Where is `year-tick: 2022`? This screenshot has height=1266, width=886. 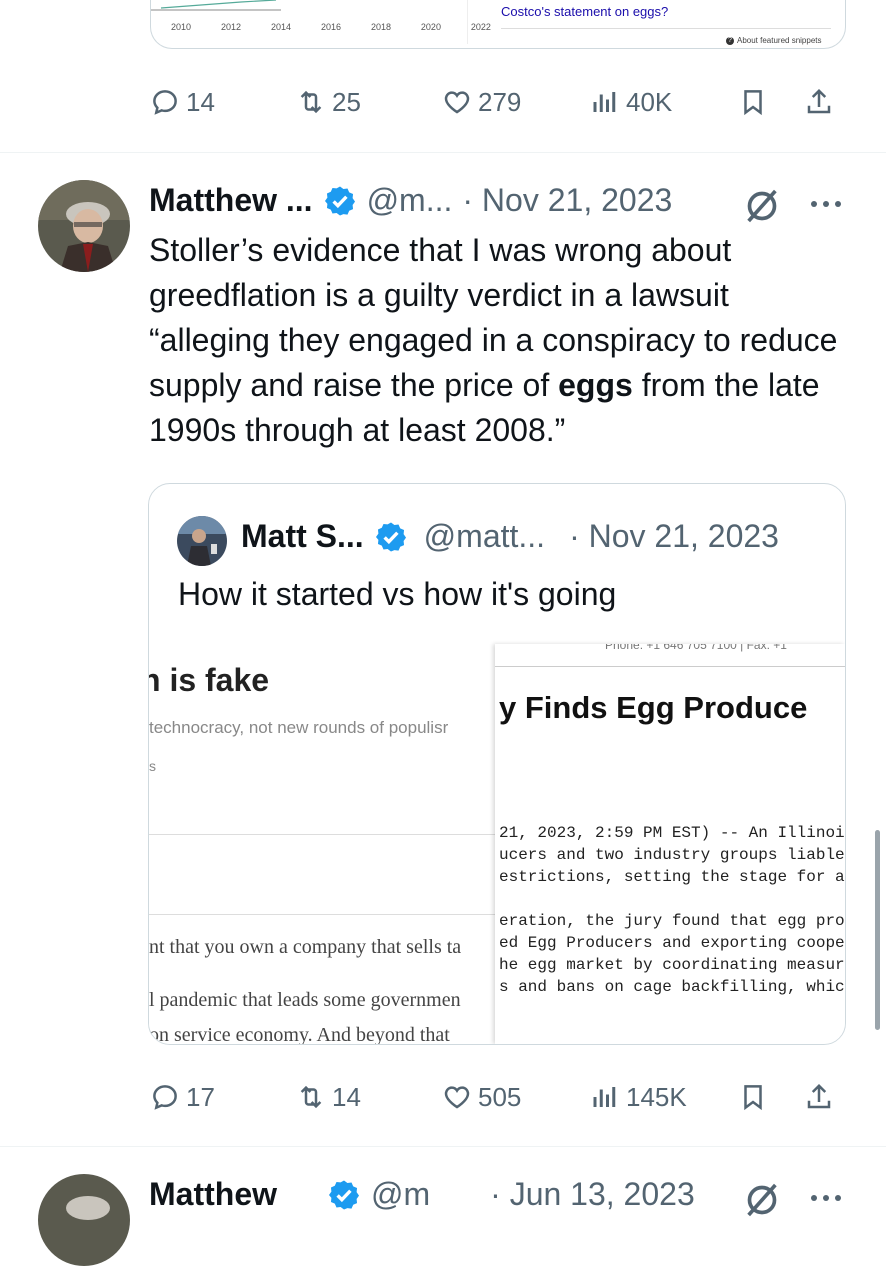 year-tick: 2022 is located at coordinates (480, 27).